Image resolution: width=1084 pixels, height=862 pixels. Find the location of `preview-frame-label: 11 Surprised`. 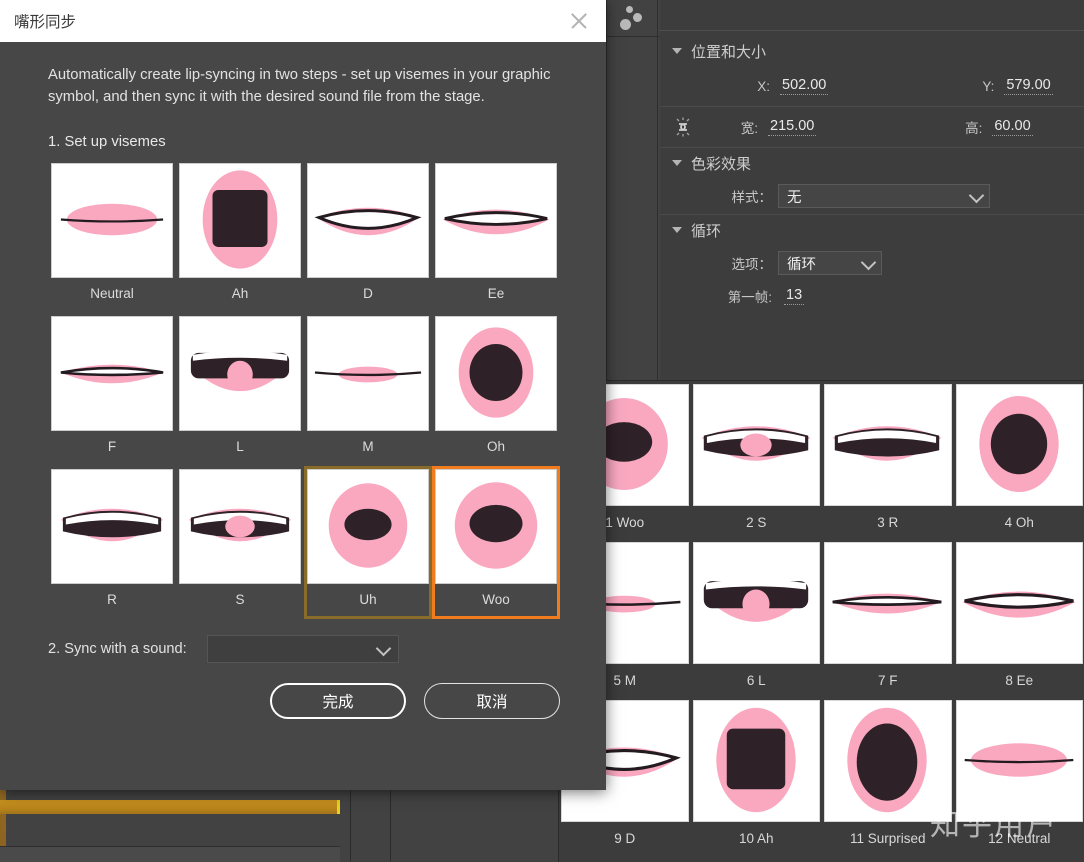

preview-frame-label: 11 Surprised is located at coordinates (888, 838).